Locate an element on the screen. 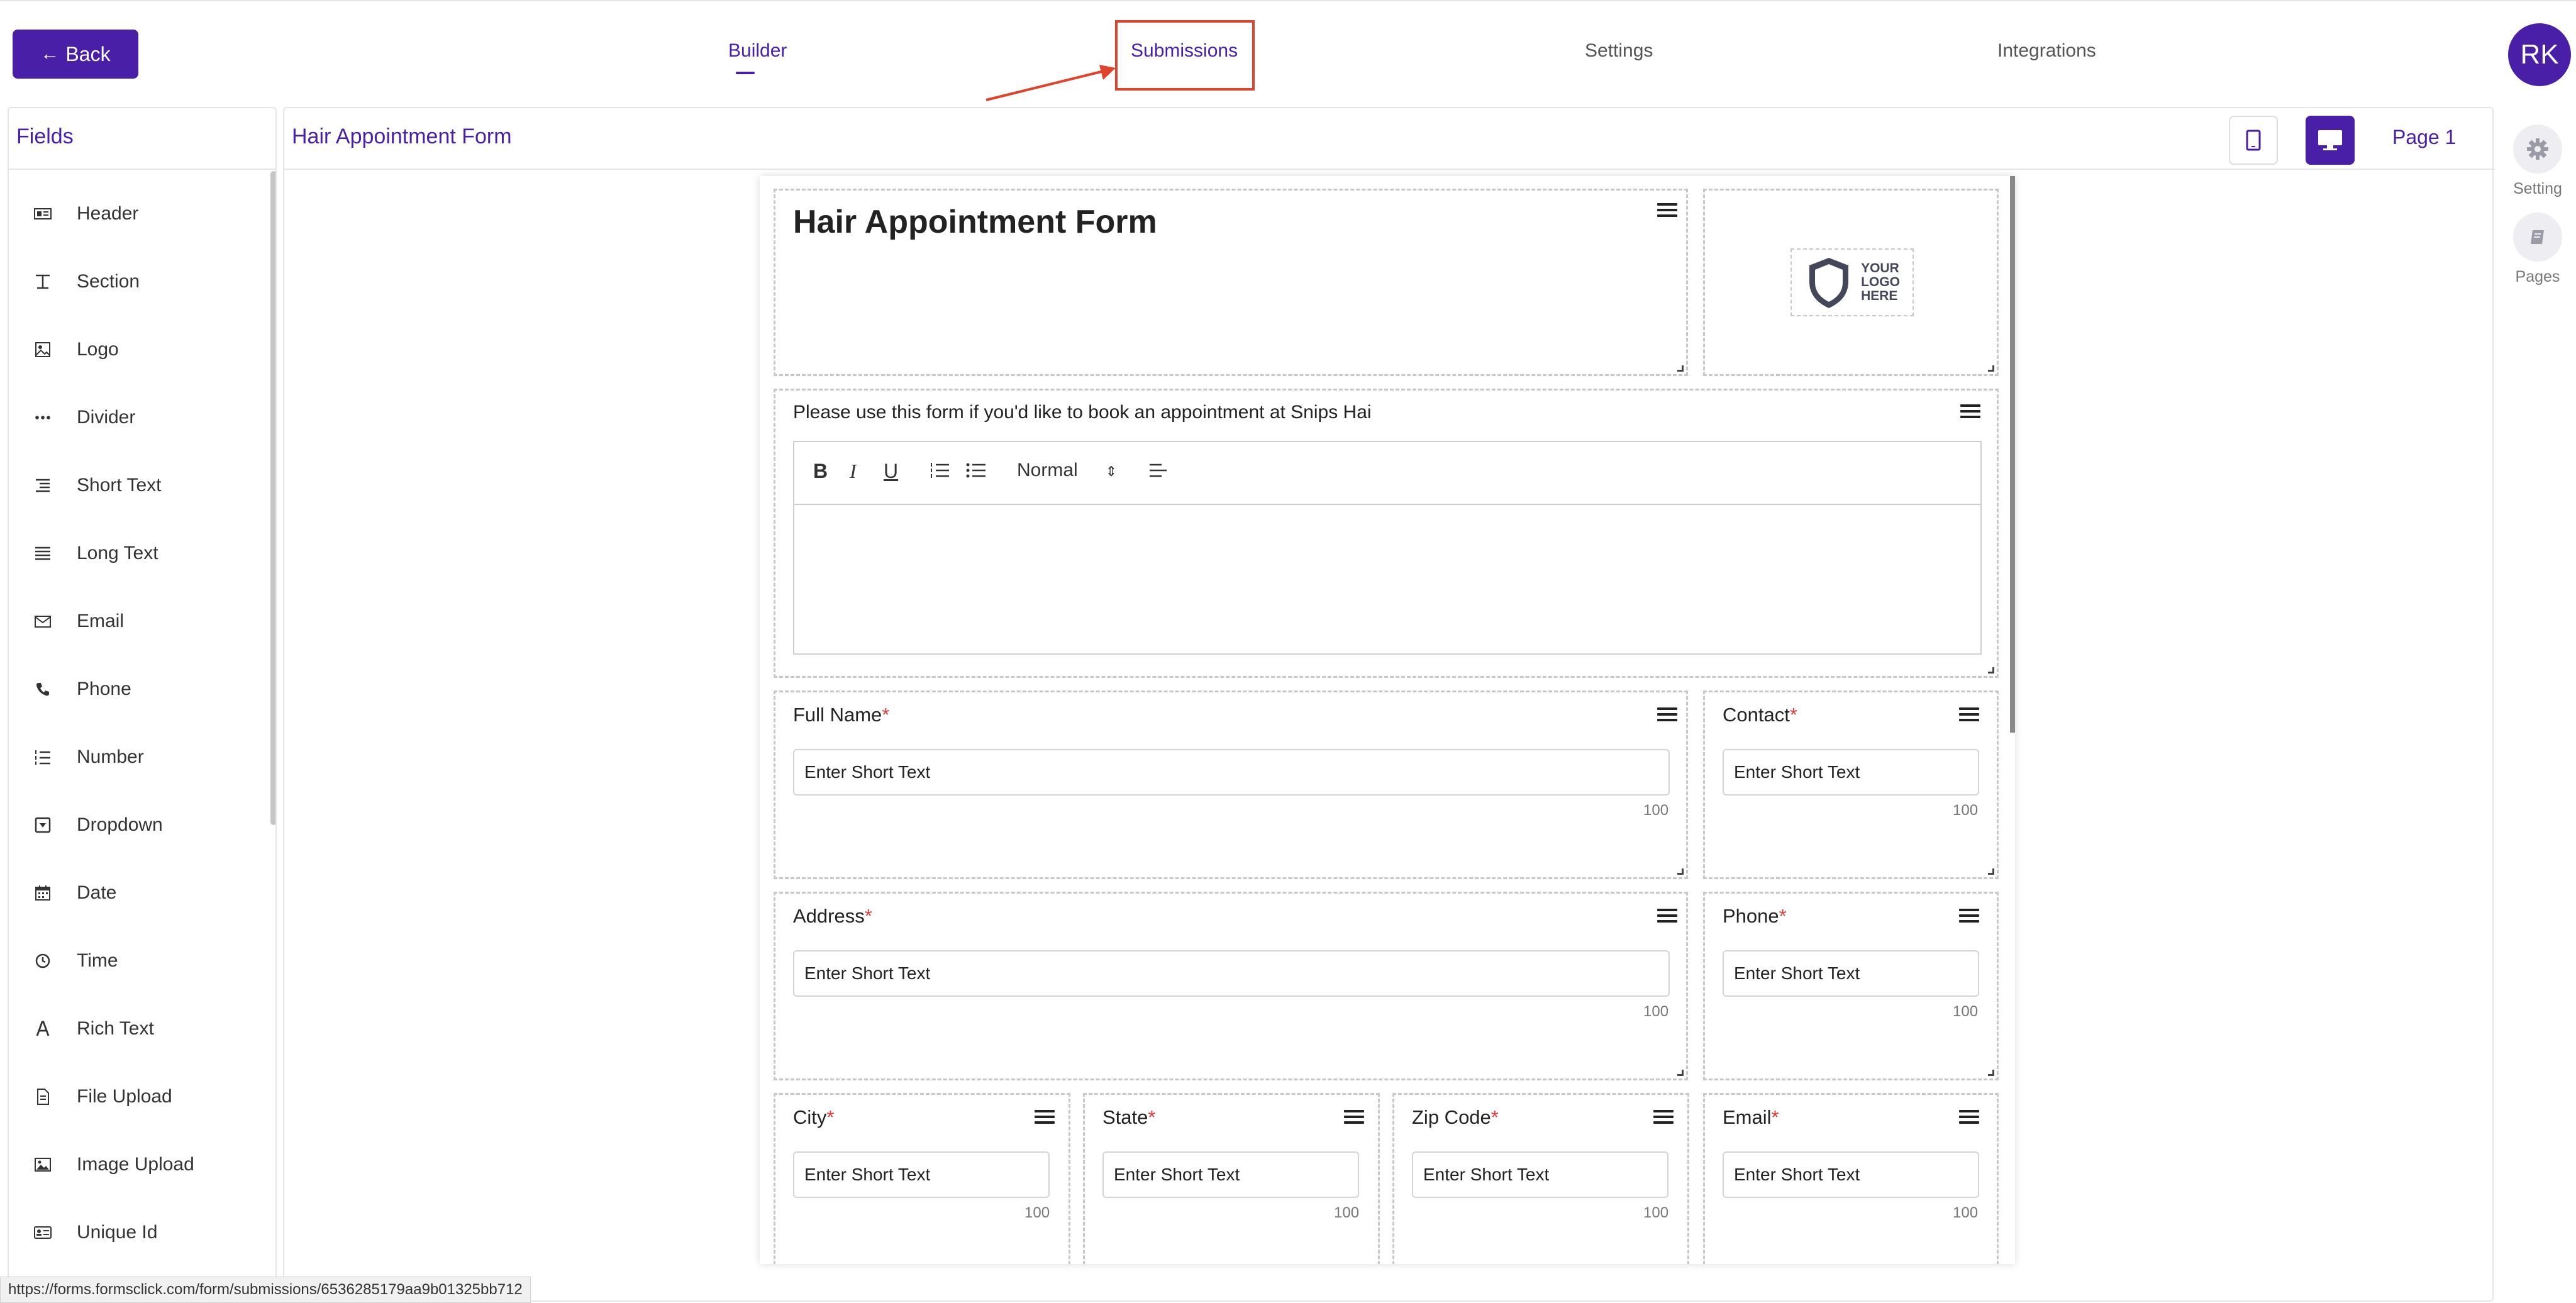  desktop-view-button is located at coordinates (2330, 140).